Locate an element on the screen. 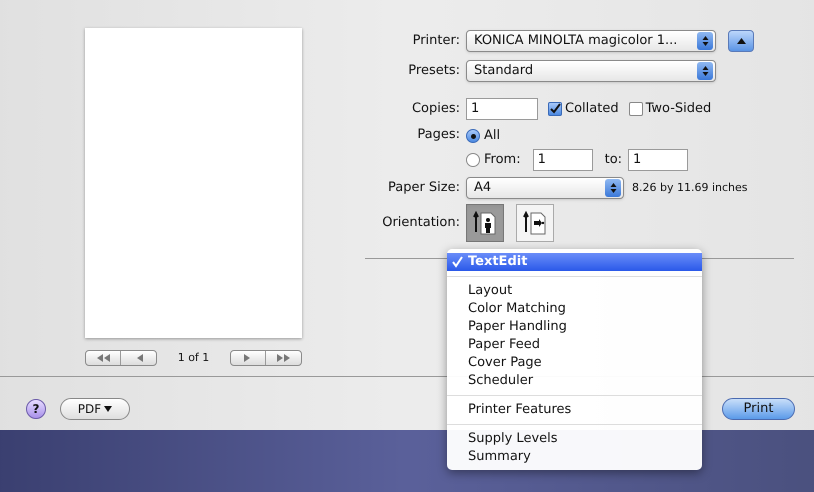 This screenshot has height=492, width=814. menu-item: Printer Features is located at coordinates (574, 410).